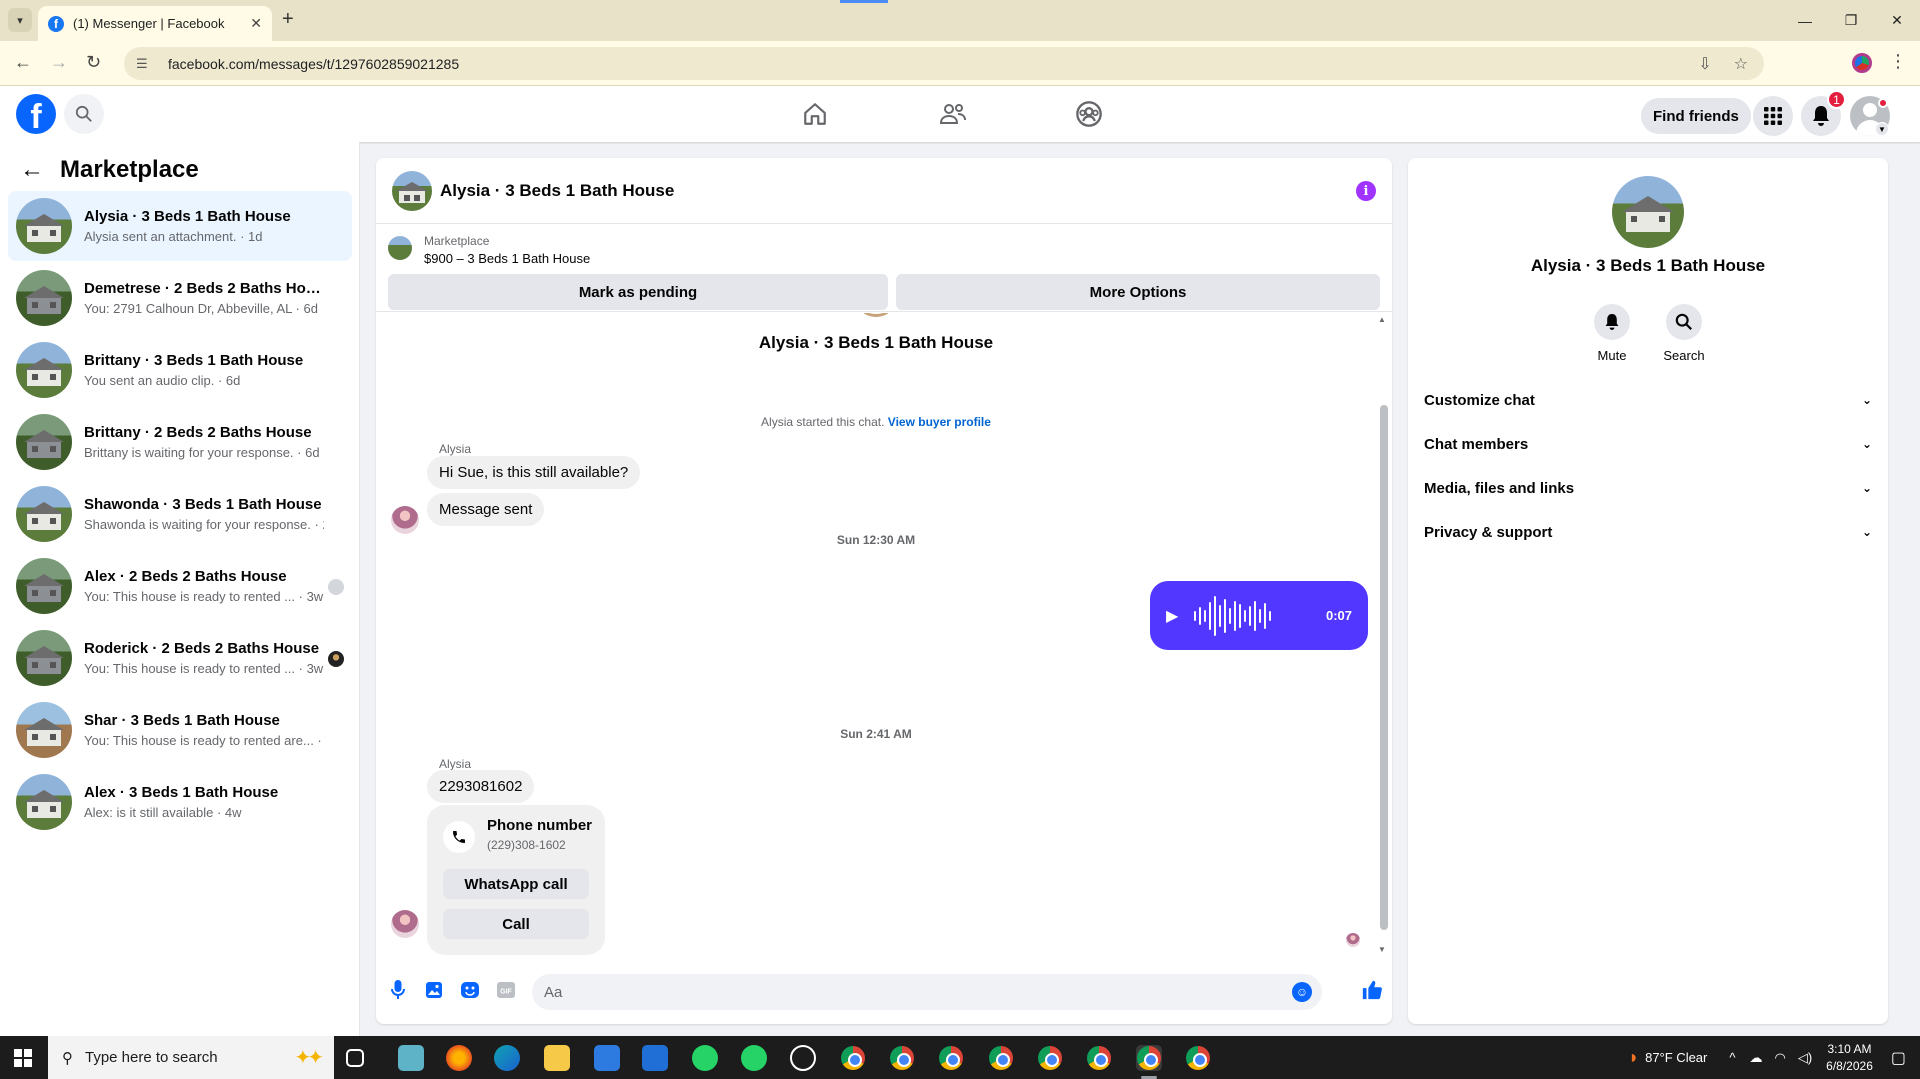 The width and height of the screenshot is (1920, 1079). I want to click on find-friends-button: Find friends, so click(1696, 116).